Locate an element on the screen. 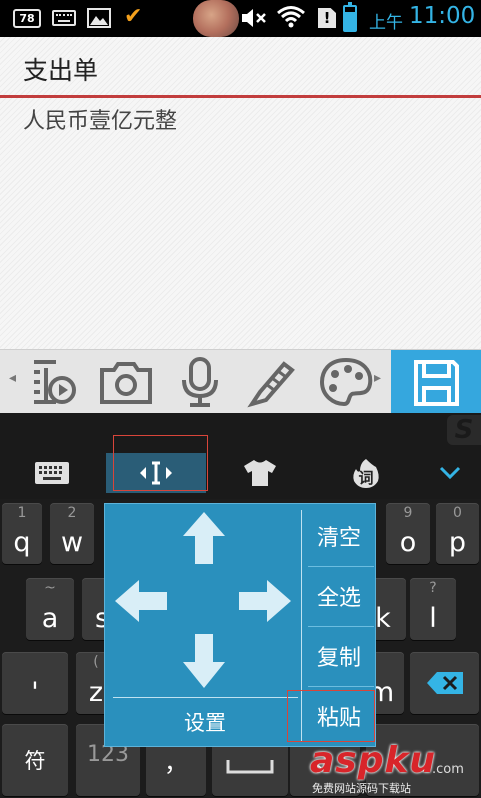  keyboard-top-bar: S 词 is located at coordinates (240, 456).